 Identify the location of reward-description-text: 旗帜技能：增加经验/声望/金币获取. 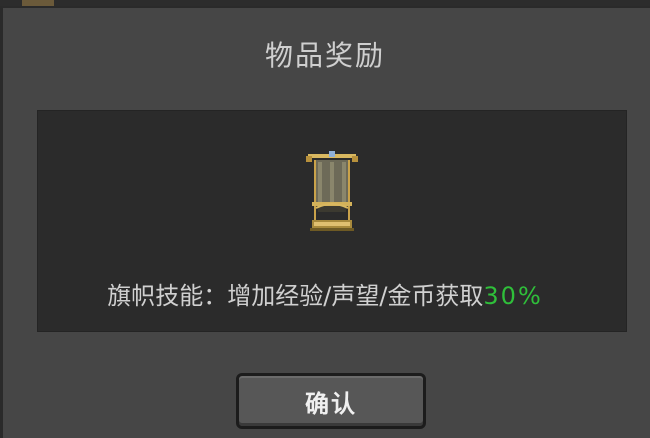
(295, 296).